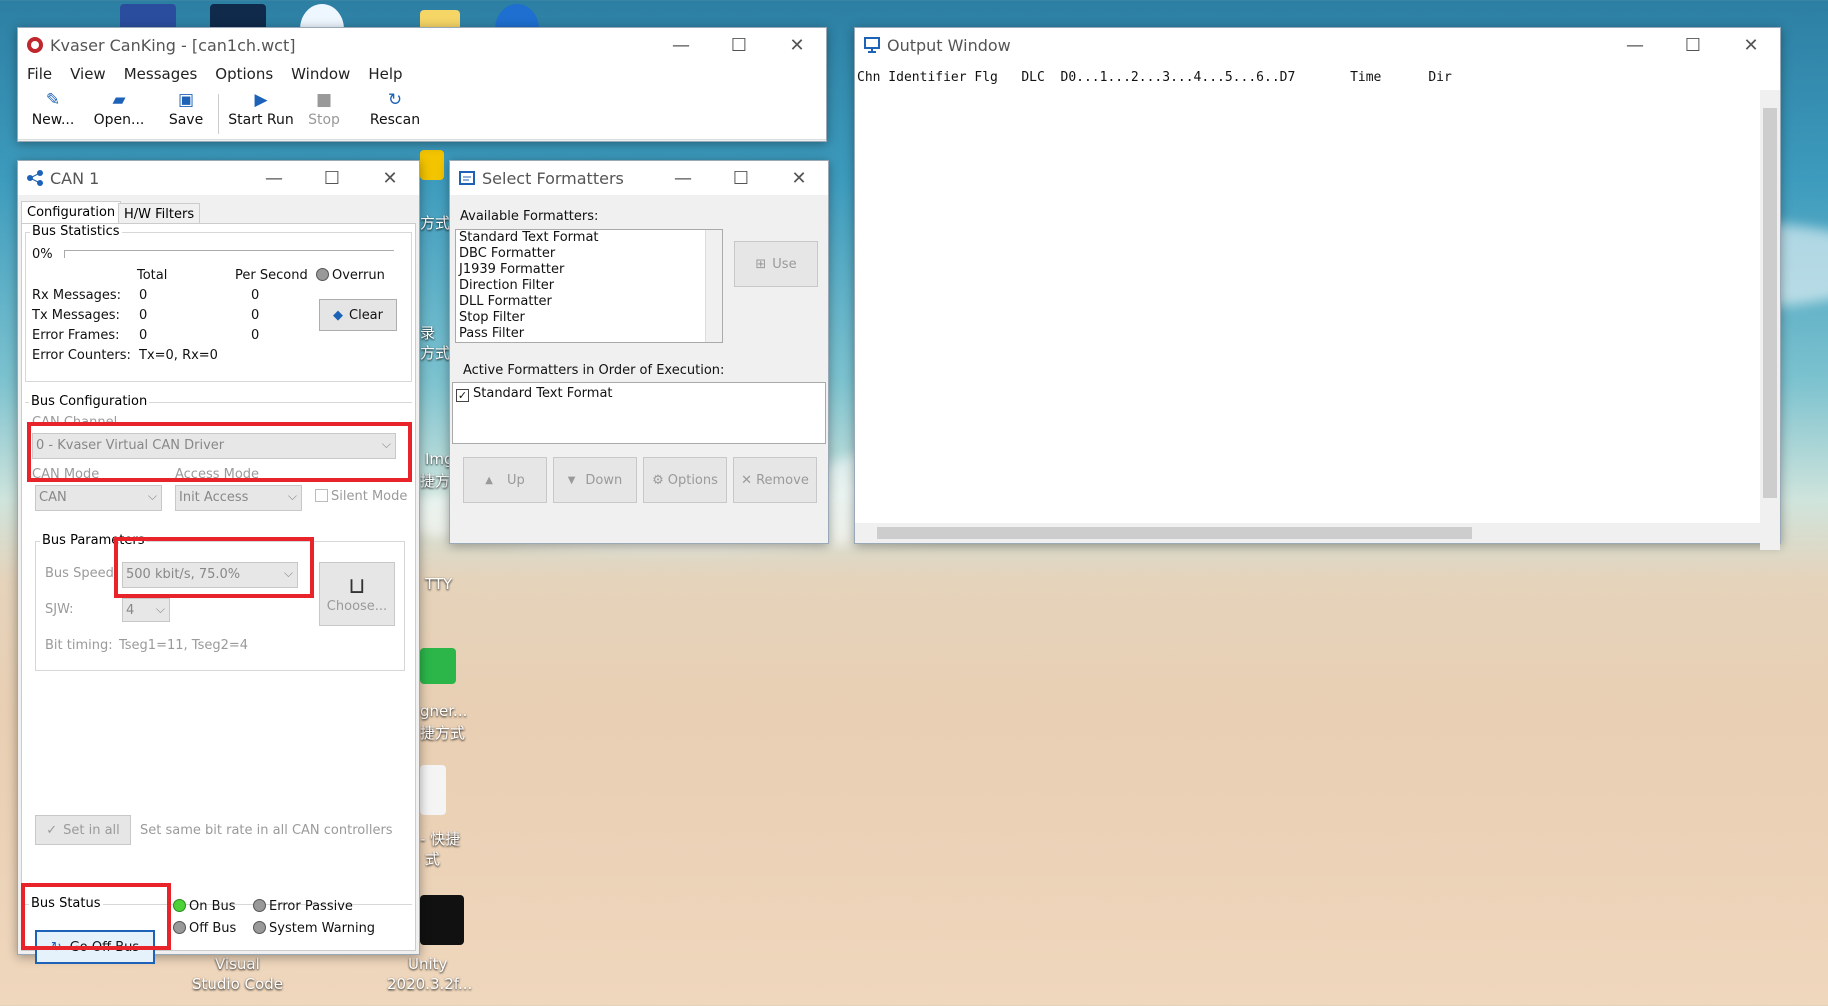 This screenshot has width=1828, height=1006. Describe the element at coordinates (949, 45) in the screenshot. I see `output-title: Output Window` at that location.